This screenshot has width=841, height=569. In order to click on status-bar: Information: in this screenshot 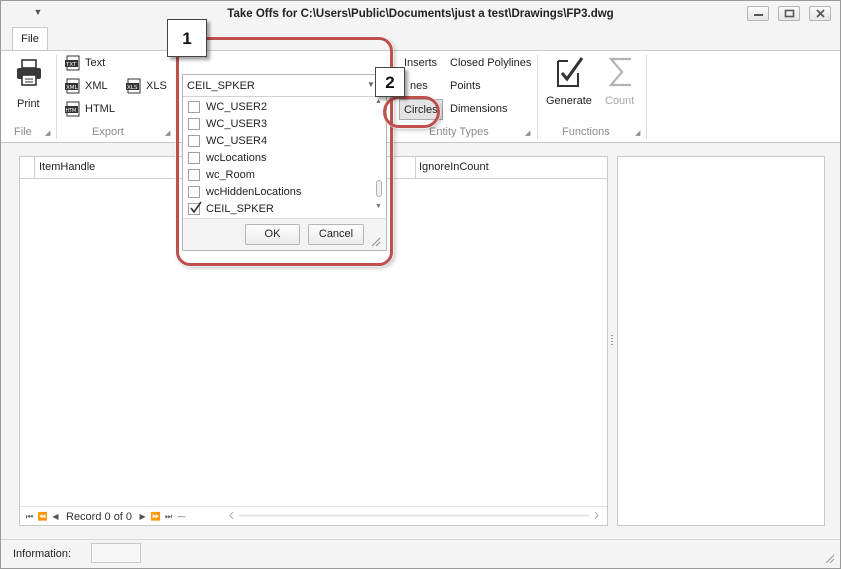, I will do `click(420, 553)`.